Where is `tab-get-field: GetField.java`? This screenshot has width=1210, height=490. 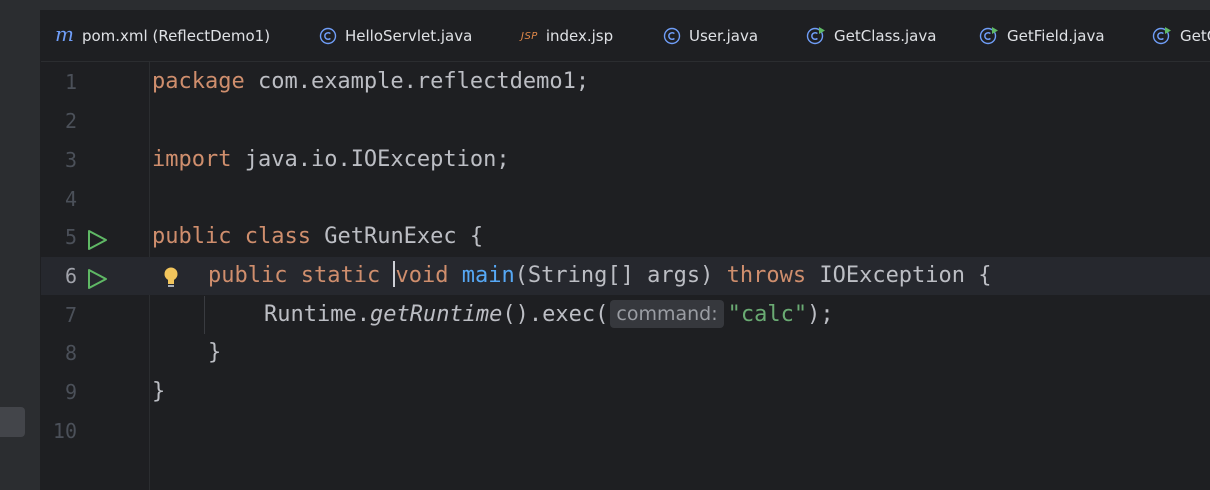 tab-get-field: GetField.java is located at coordinates (1042, 36).